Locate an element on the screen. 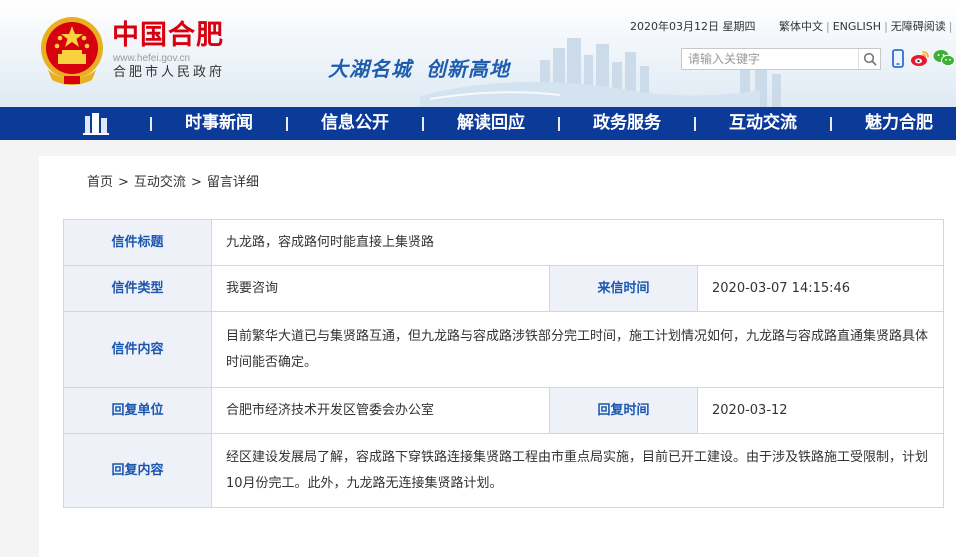  reply-time-value: 2020-03-12 is located at coordinates (820, 410).